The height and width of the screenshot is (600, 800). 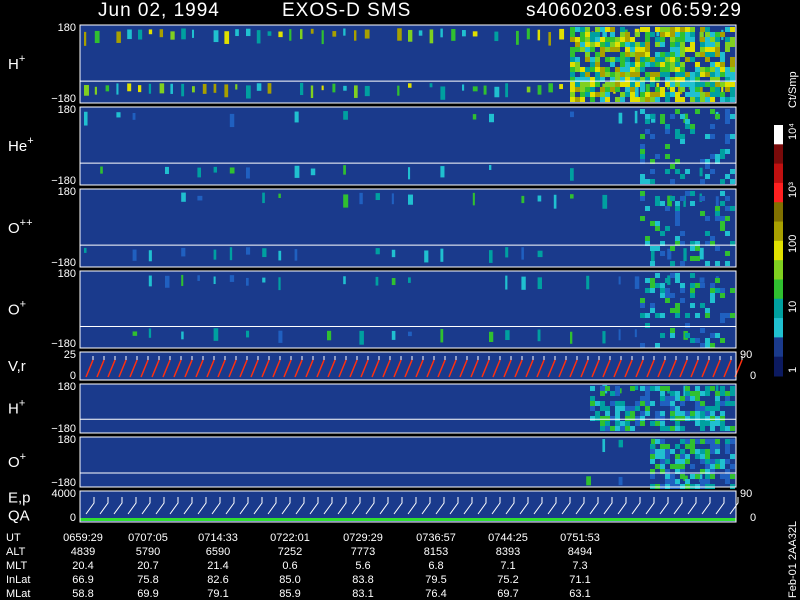 I want to click on footer-value: 8494, so click(x=580, y=552).